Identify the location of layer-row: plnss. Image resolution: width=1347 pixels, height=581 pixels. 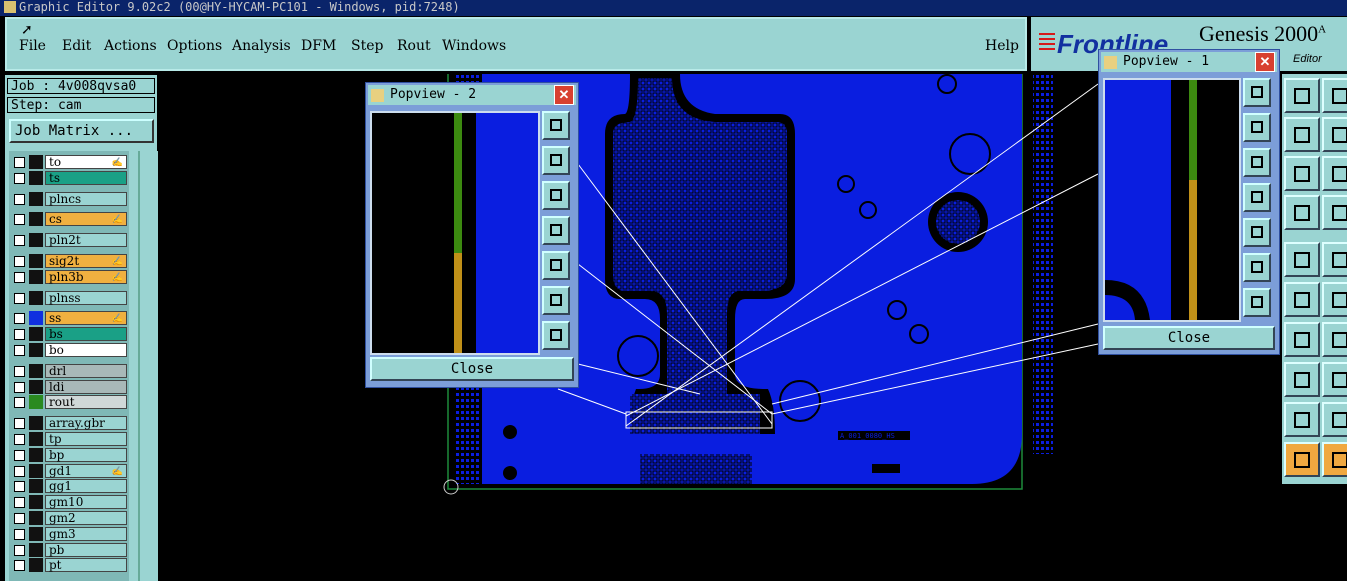
(68, 297).